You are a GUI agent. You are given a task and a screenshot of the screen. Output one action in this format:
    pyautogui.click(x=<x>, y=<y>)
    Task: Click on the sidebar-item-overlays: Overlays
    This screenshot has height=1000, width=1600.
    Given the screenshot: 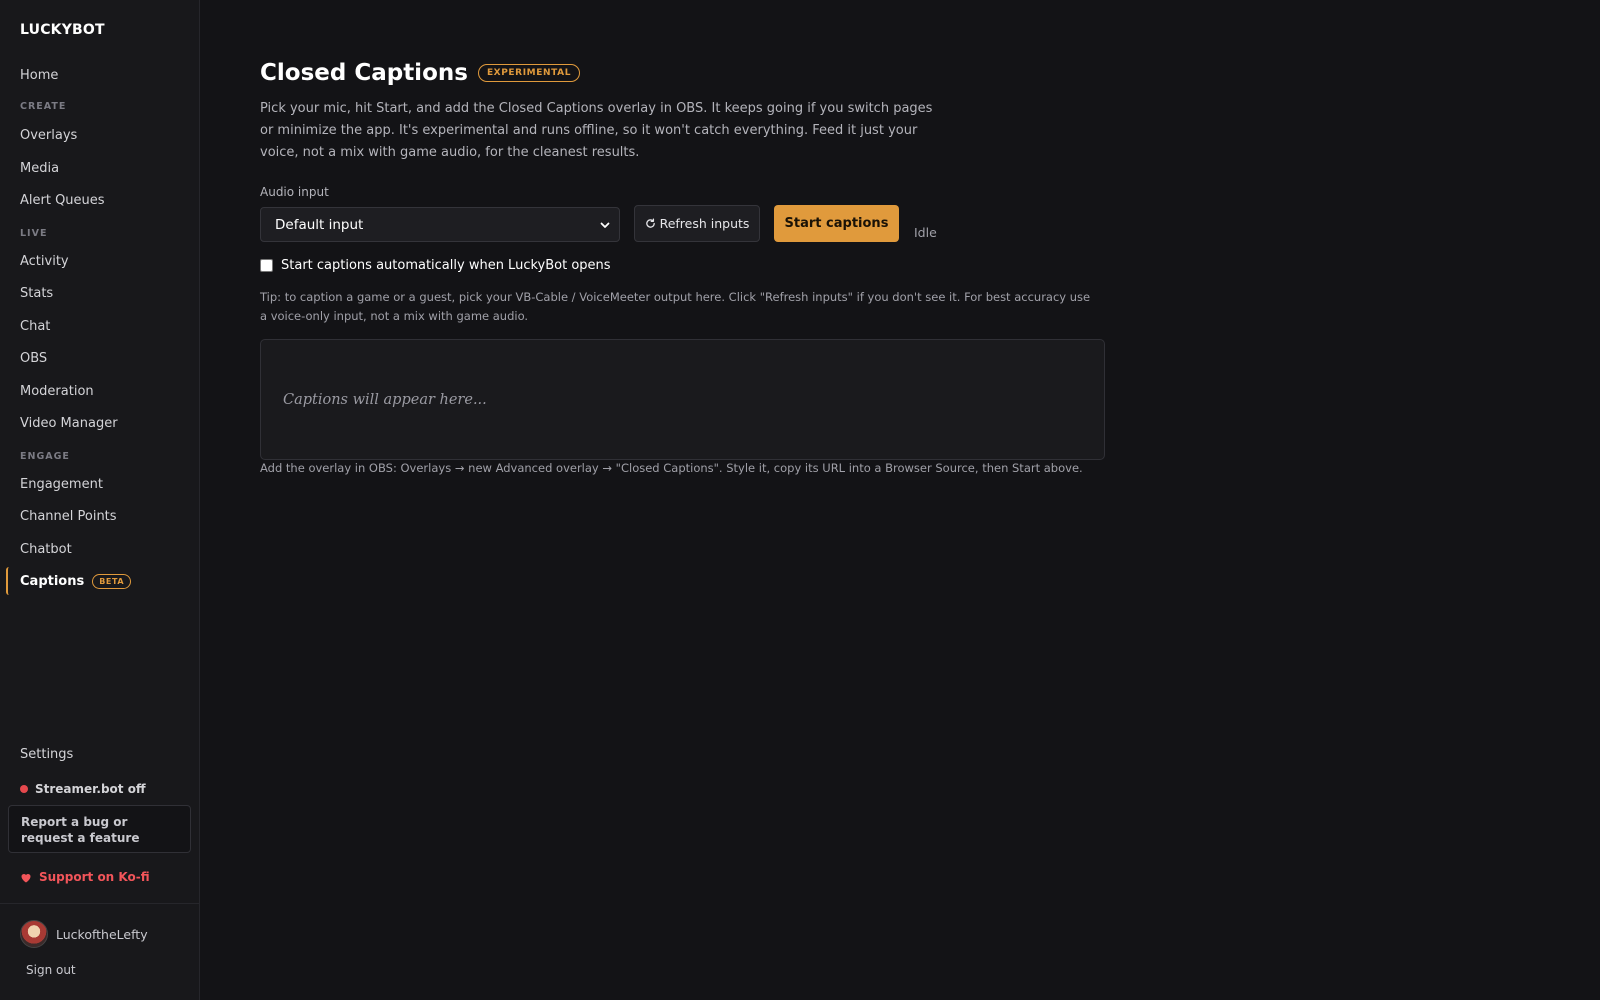 What is the action you would take?
    pyautogui.click(x=99, y=135)
    